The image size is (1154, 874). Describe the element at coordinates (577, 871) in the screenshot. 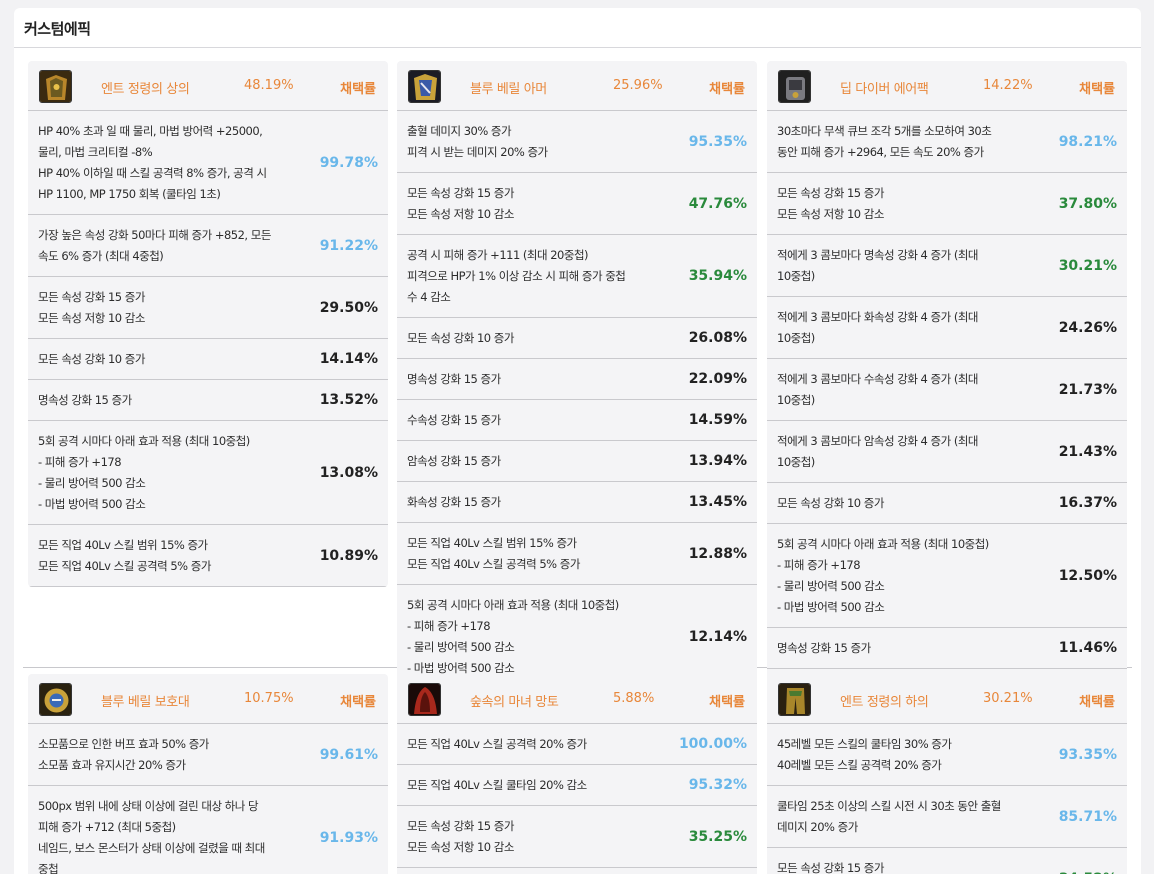

I see `option-row: 10회 공격 시마다 무력화 게이지 감소량 10% 증가` at that location.